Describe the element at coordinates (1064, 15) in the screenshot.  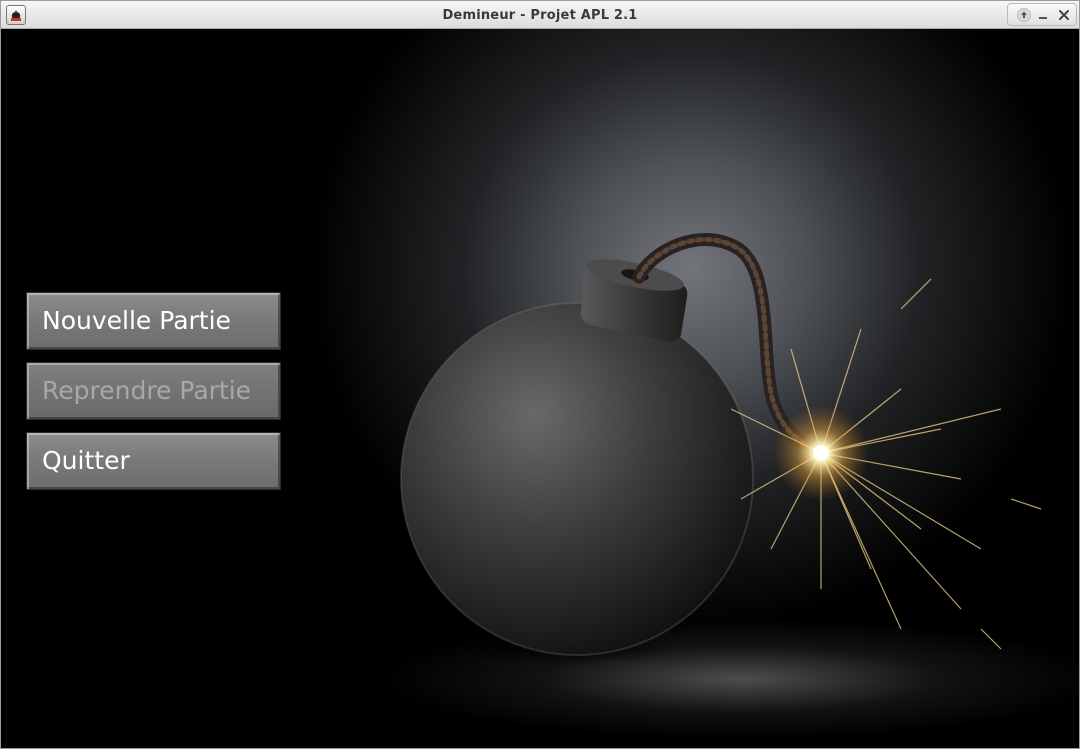
I see `close-icon` at that location.